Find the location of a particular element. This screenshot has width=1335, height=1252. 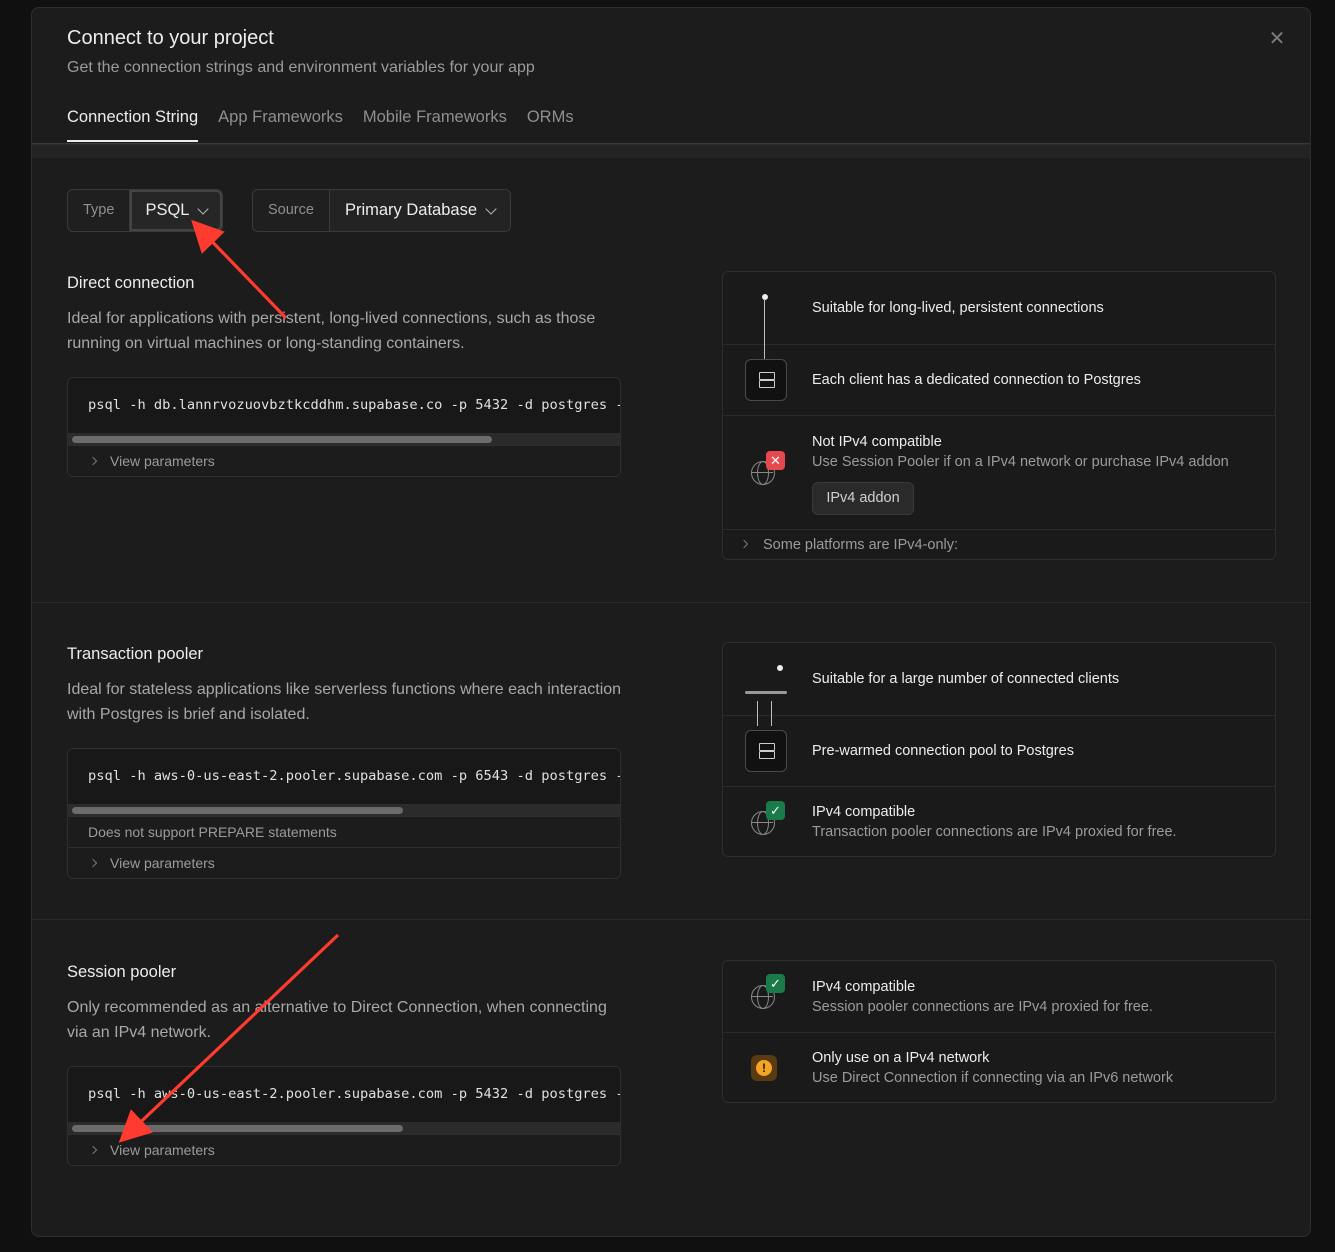

direct-title: Direct connection is located at coordinates (131, 283).